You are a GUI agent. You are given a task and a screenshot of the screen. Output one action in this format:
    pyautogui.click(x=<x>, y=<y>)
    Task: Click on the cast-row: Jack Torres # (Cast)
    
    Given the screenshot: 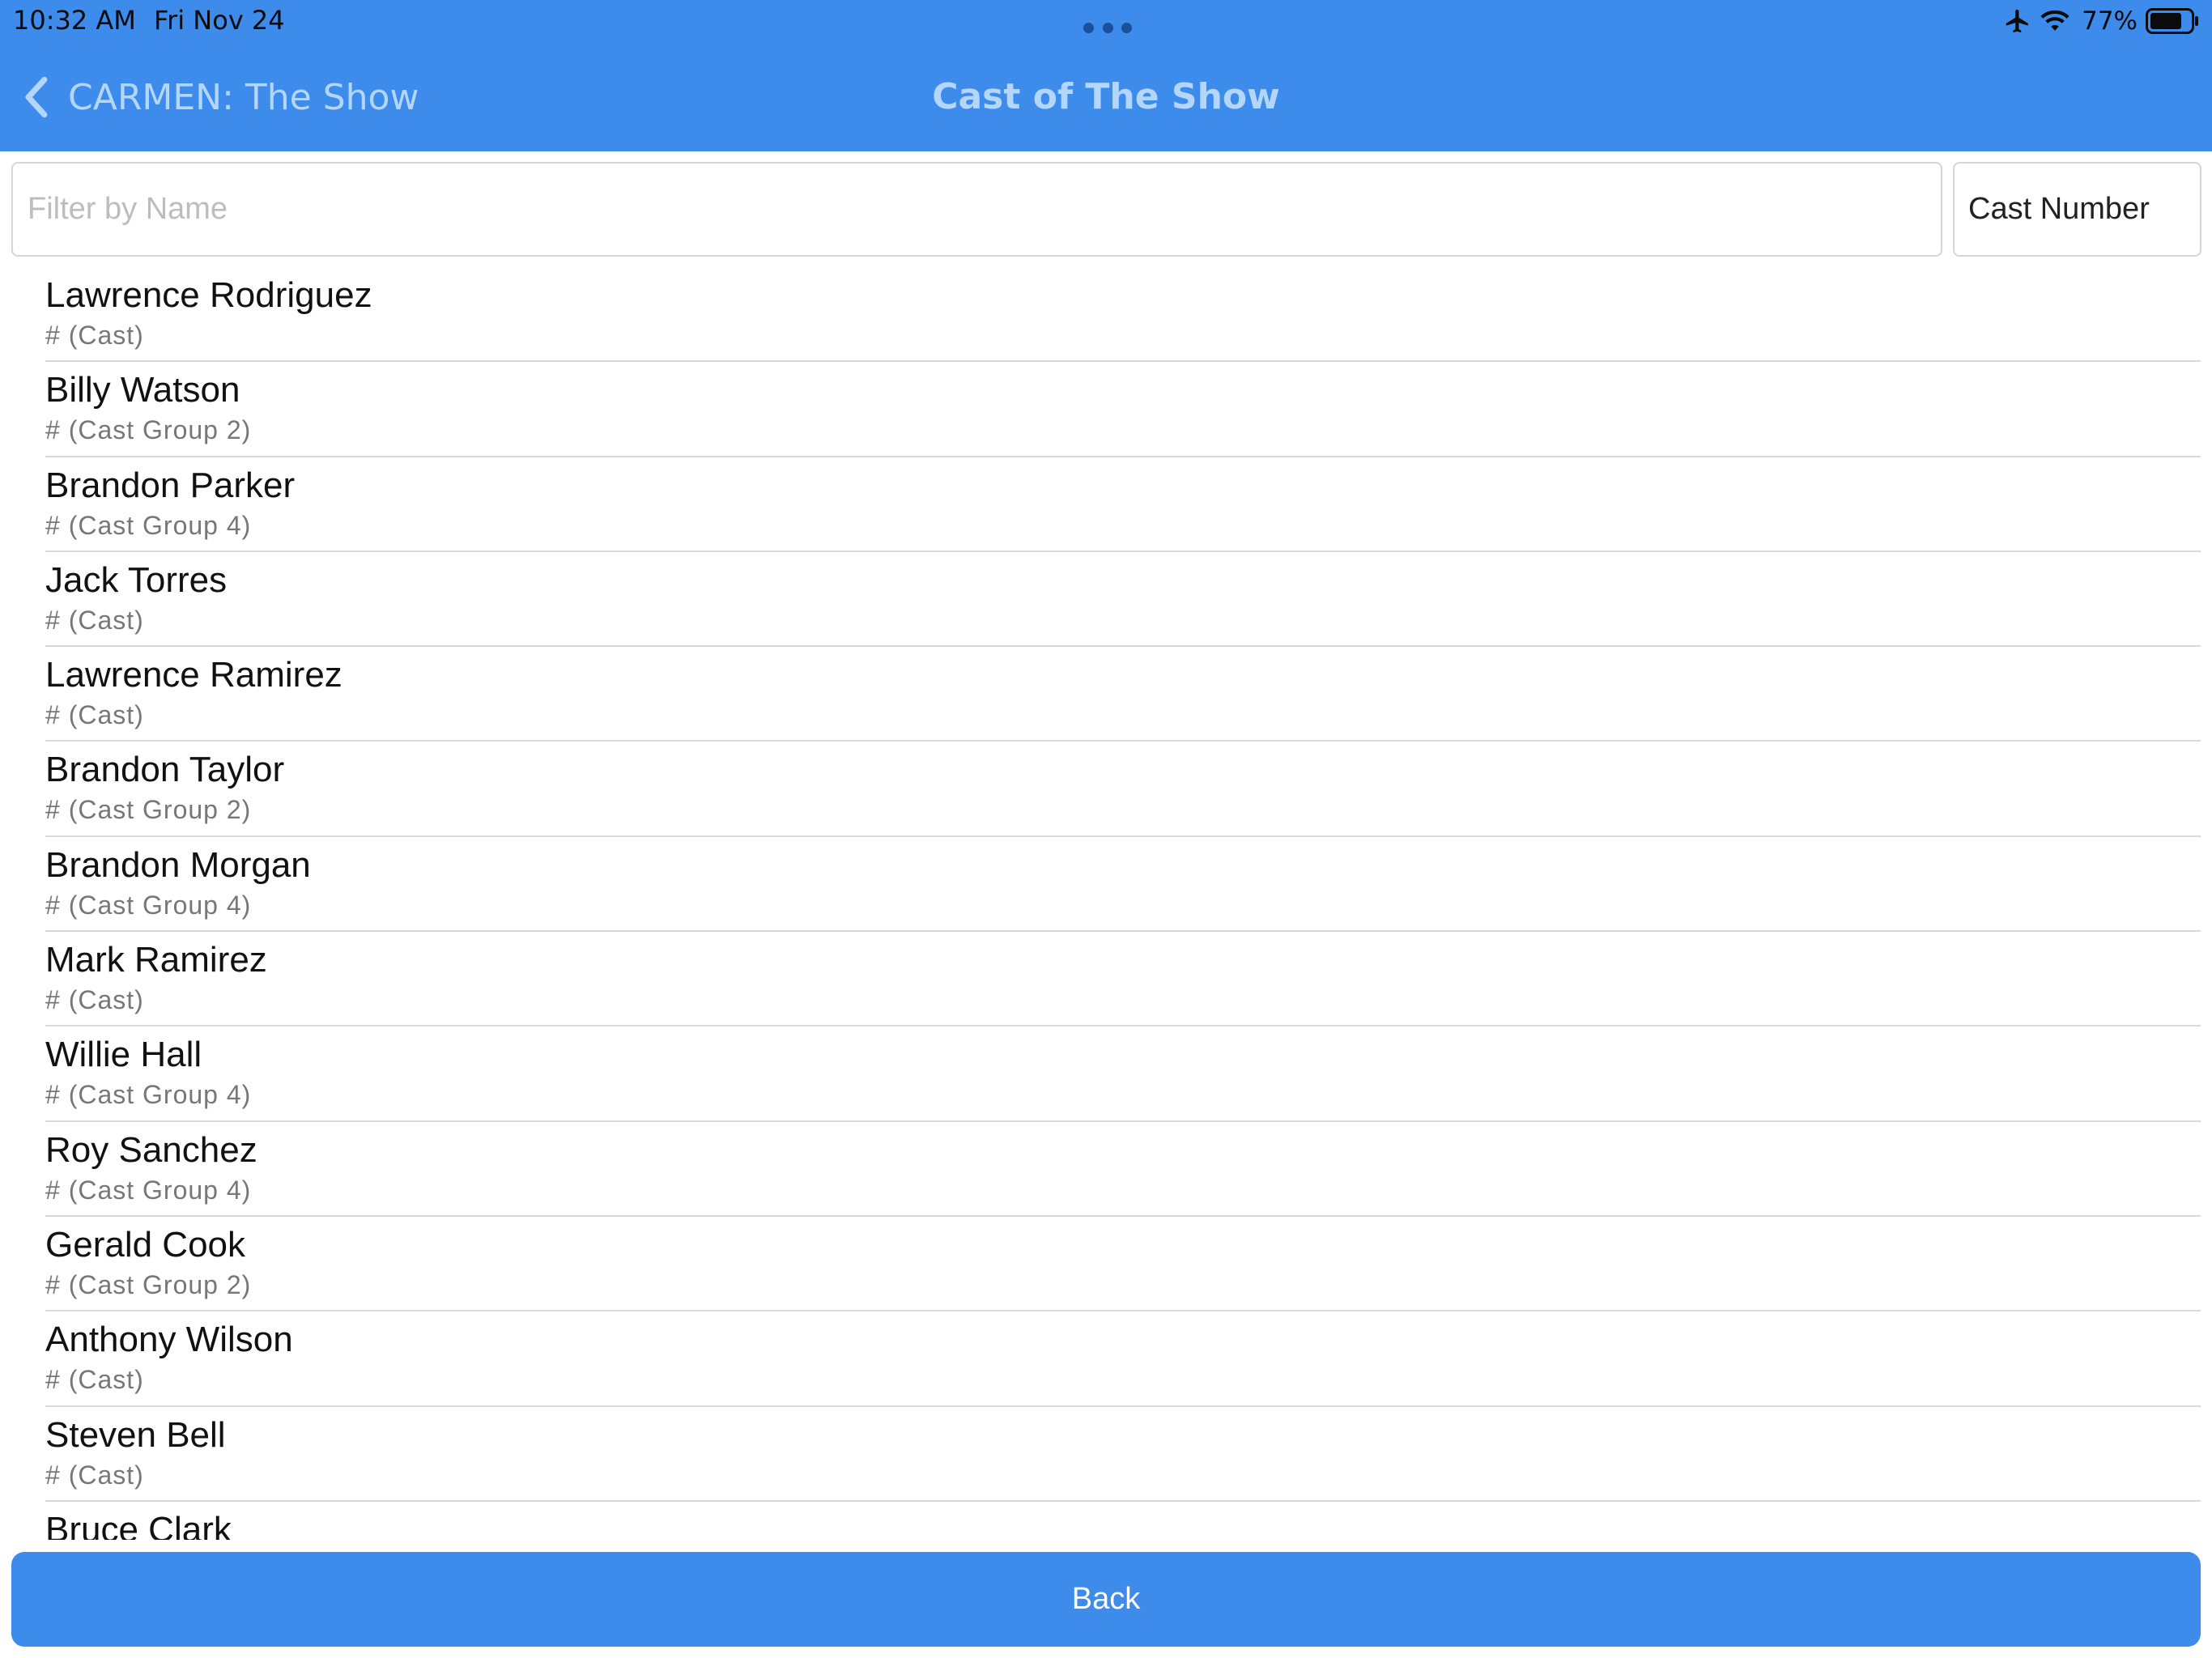 What is the action you would take?
    pyautogui.click(x=1123, y=600)
    